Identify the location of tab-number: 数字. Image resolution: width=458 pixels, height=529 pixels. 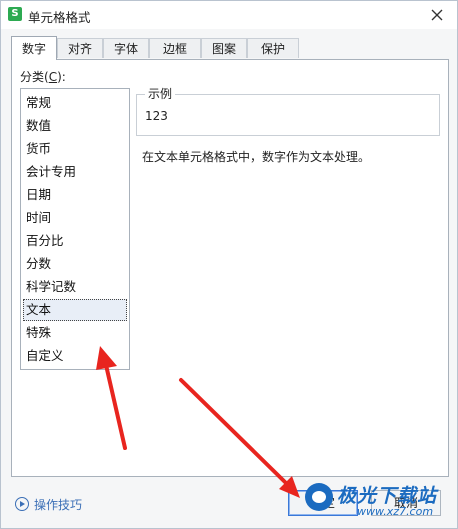
(34, 48).